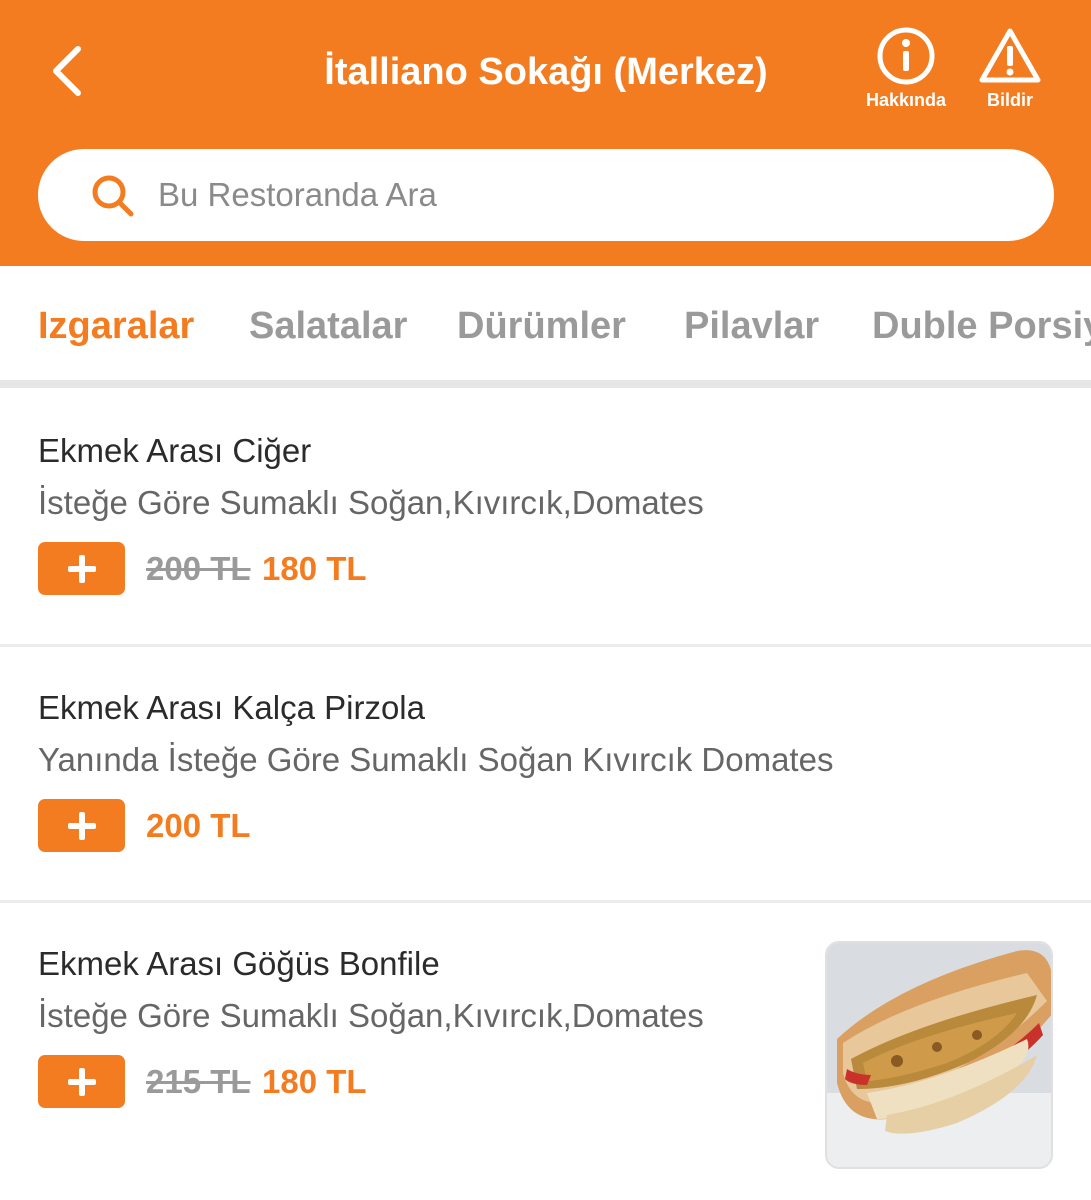 The image size is (1091, 1200). I want to click on tab-durumler: Dürümler, so click(541, 326).